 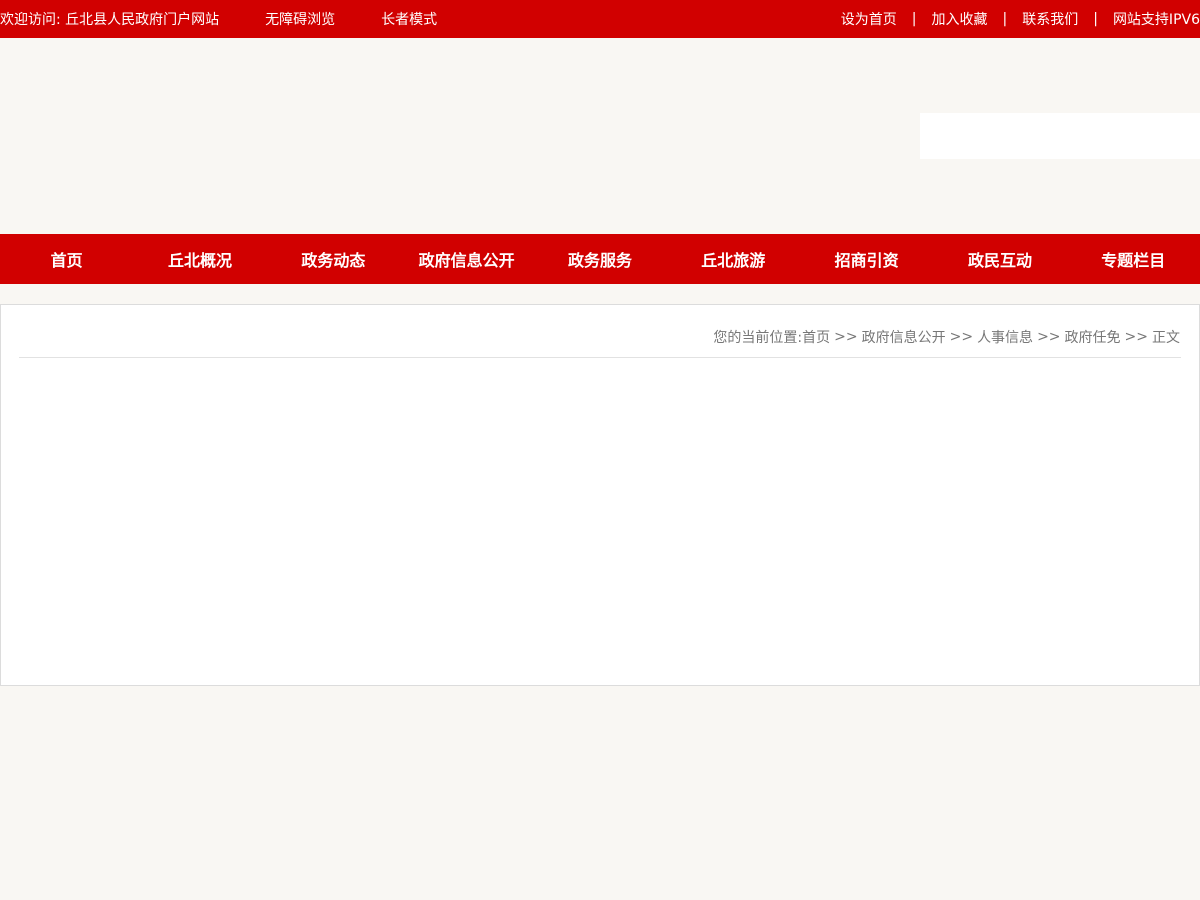 I want to click on content-divider, so click(x=600, y=357).